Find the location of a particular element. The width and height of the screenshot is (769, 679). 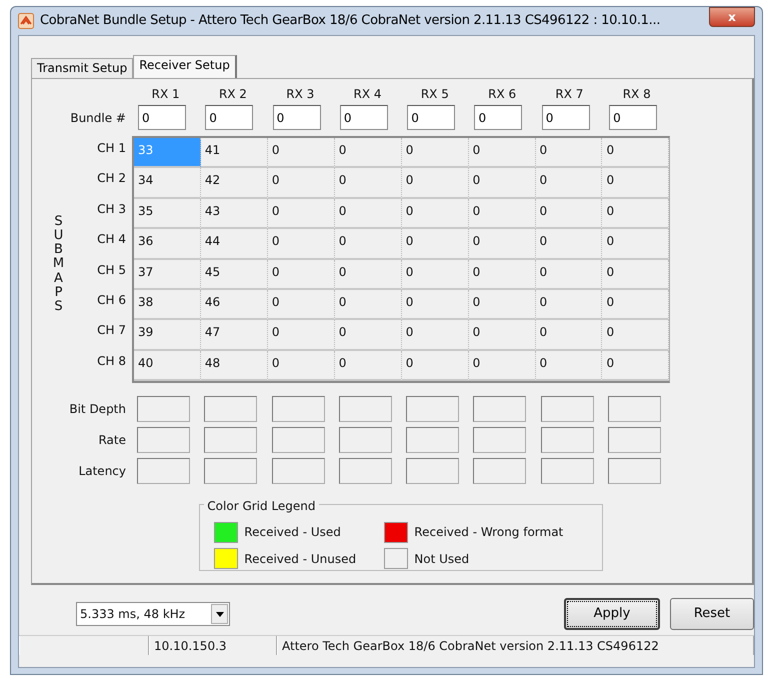

grid-cell: 40 is located at coordinates (167, 366).